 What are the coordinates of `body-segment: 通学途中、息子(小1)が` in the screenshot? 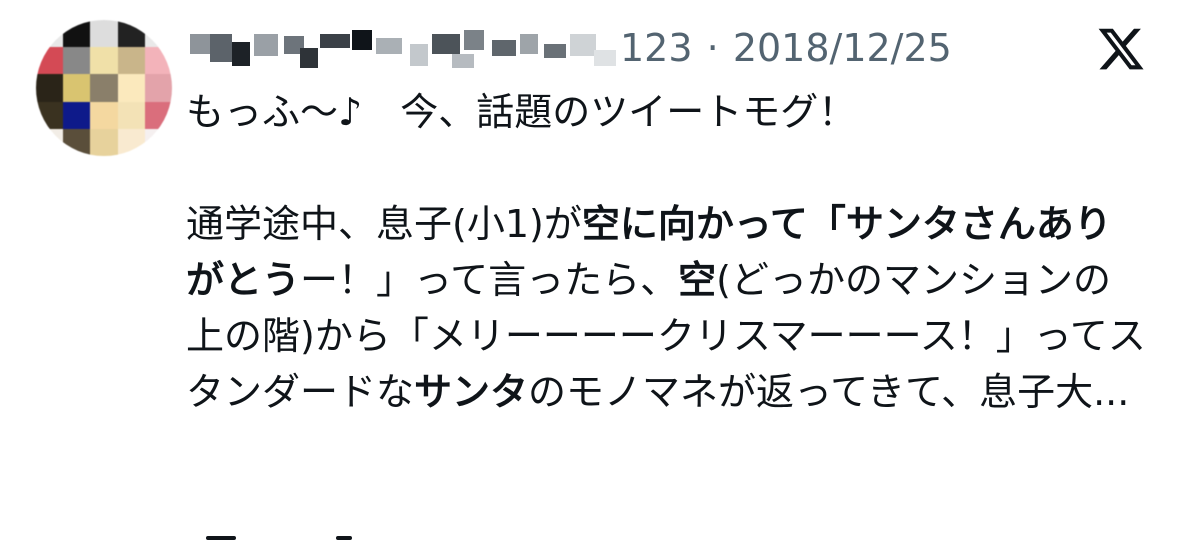 It's located at (384, 224).